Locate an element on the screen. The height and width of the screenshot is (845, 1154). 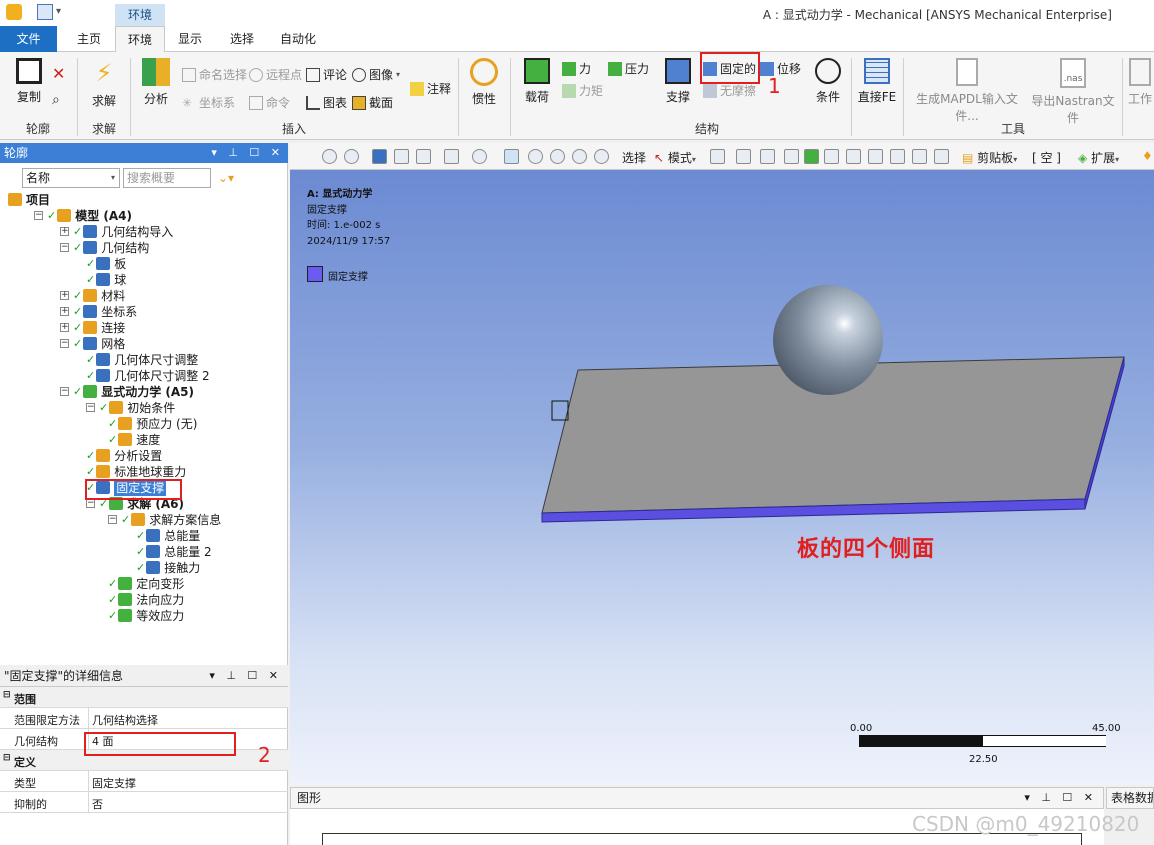
face-select-icon is located at coordinates (767, 156).